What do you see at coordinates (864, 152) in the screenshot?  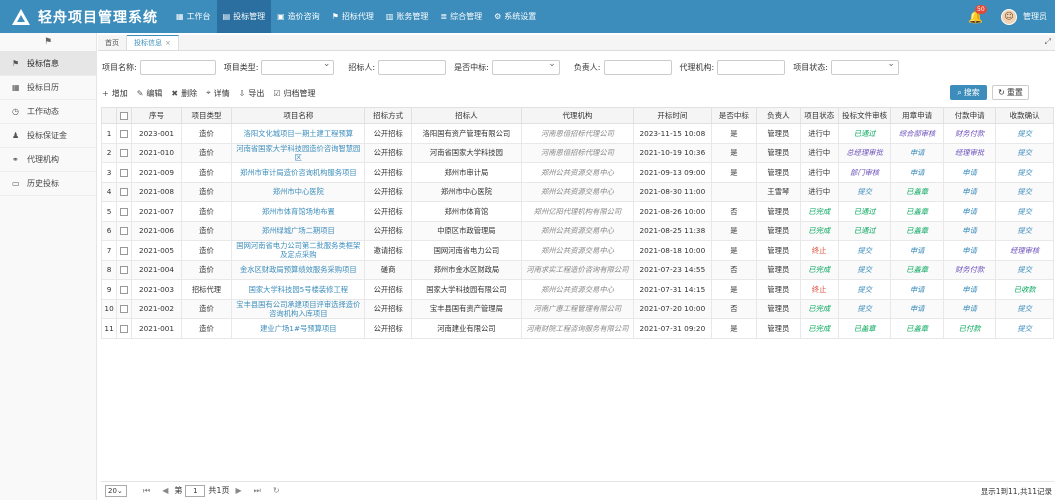 I see `cell-audit: 总经理审批` at bounding box center [864, 152].